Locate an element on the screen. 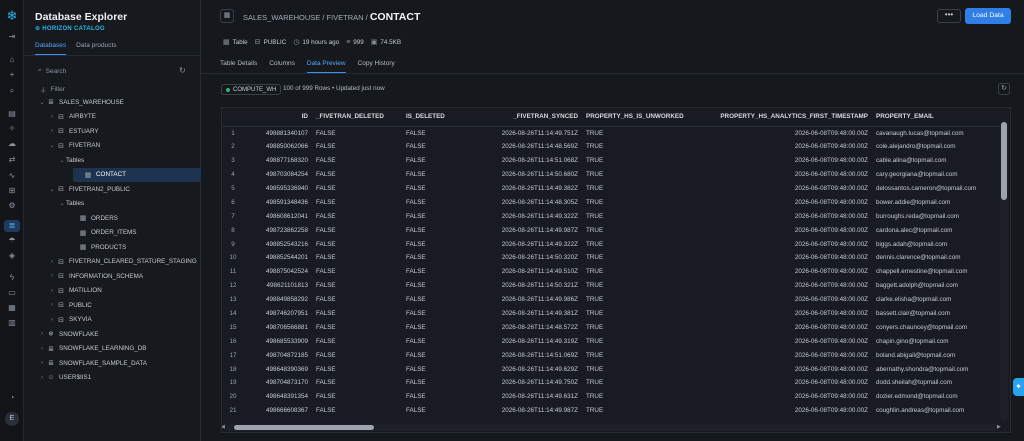 This screenshot has height=441, width=1024. table-cell: 2026-08-26T11:14:49.986Z is located at coordinates (528, 300).